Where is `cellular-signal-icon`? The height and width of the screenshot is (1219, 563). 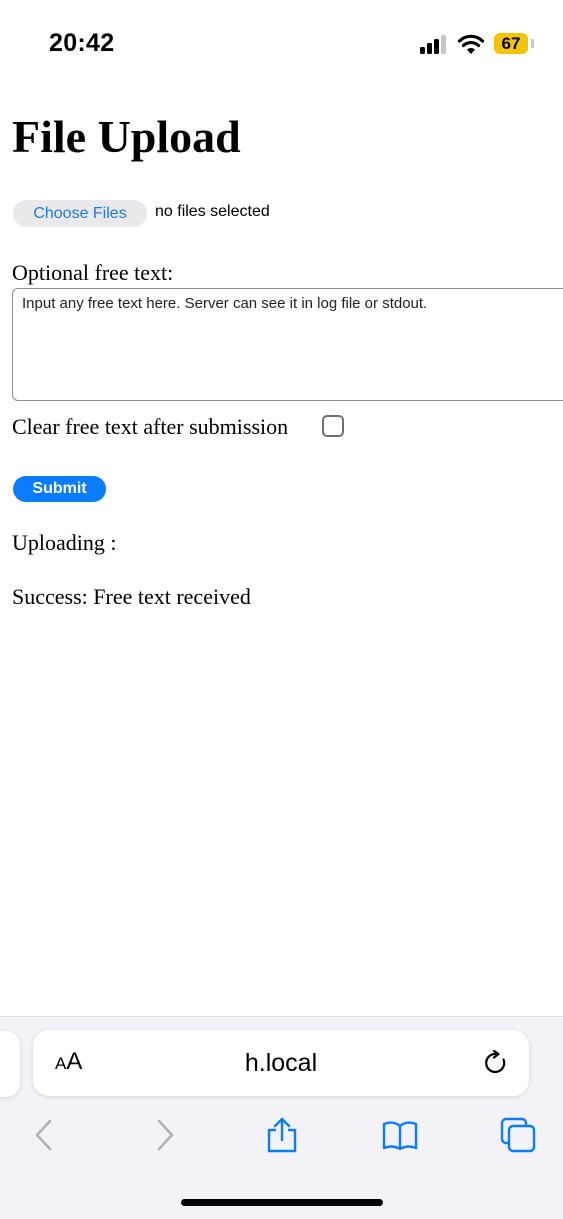
cellular-signal-icon is located at coordinates (435, 44).